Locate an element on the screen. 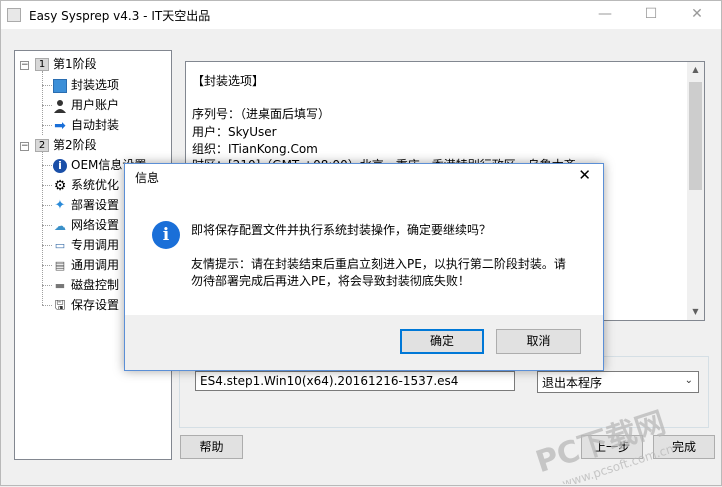 The image size is (722, 487). tree-item-disk-control: ▬ 磁盘控制 is located at coordinates (86, 285).